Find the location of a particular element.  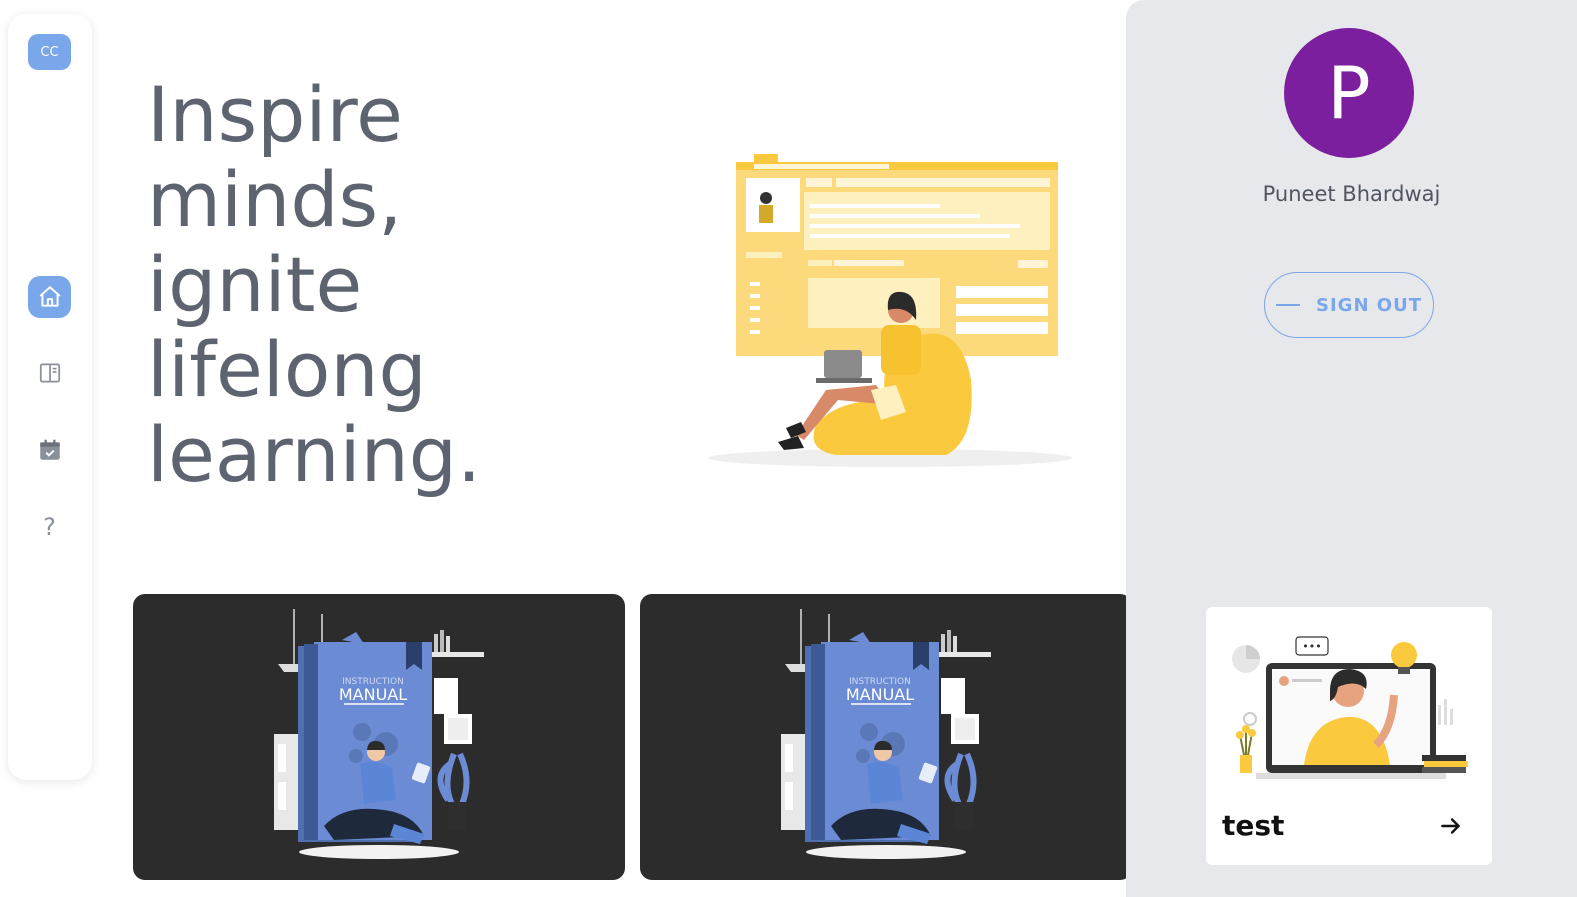

sidebar-item-courses is located at coordinates (49, 373).